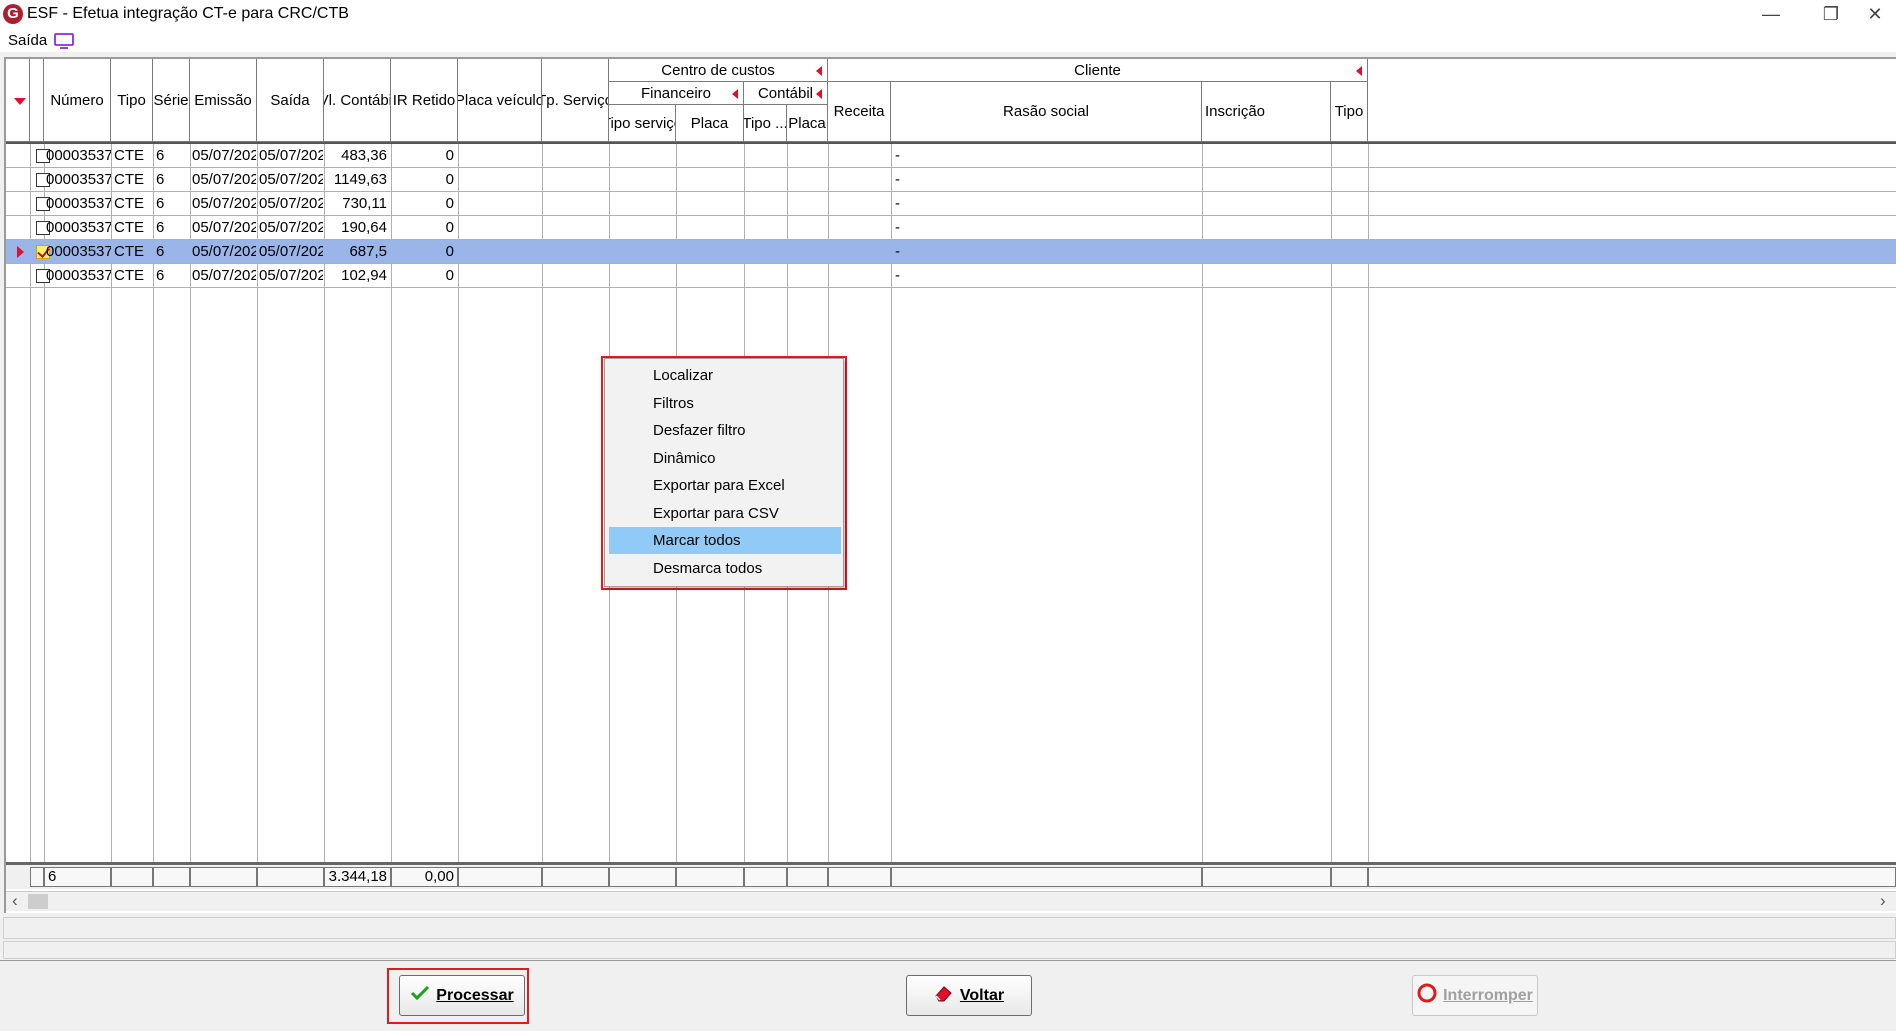 The width and height of the screenshot is (1896, 1031). What do you see at coordinates (725, 403) in the screenshot?
I see `ctx-item-filtros: Filtros` at bounding box center [725, 403].